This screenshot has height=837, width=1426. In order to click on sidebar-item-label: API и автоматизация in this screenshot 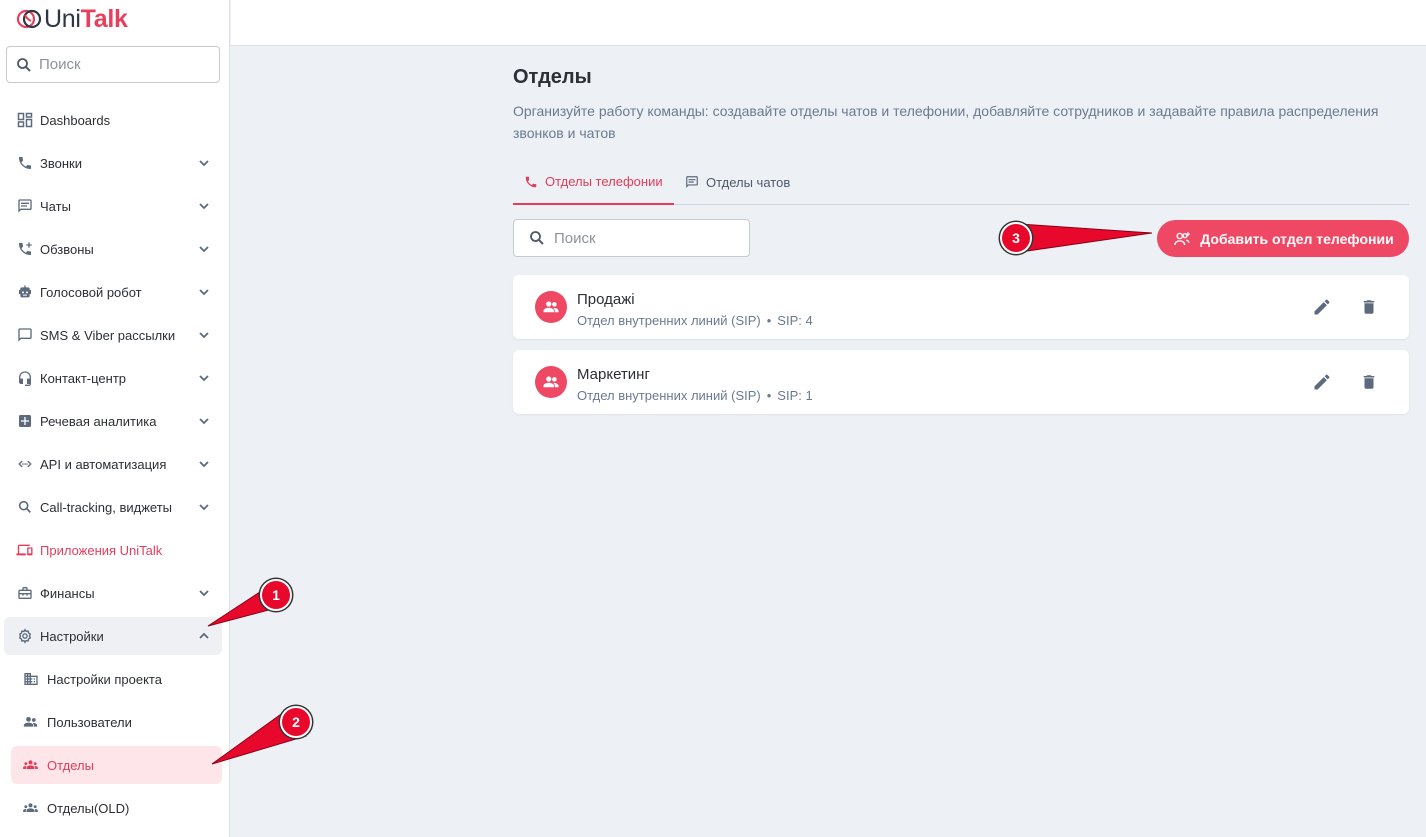, I will do `click(103, 464)`.